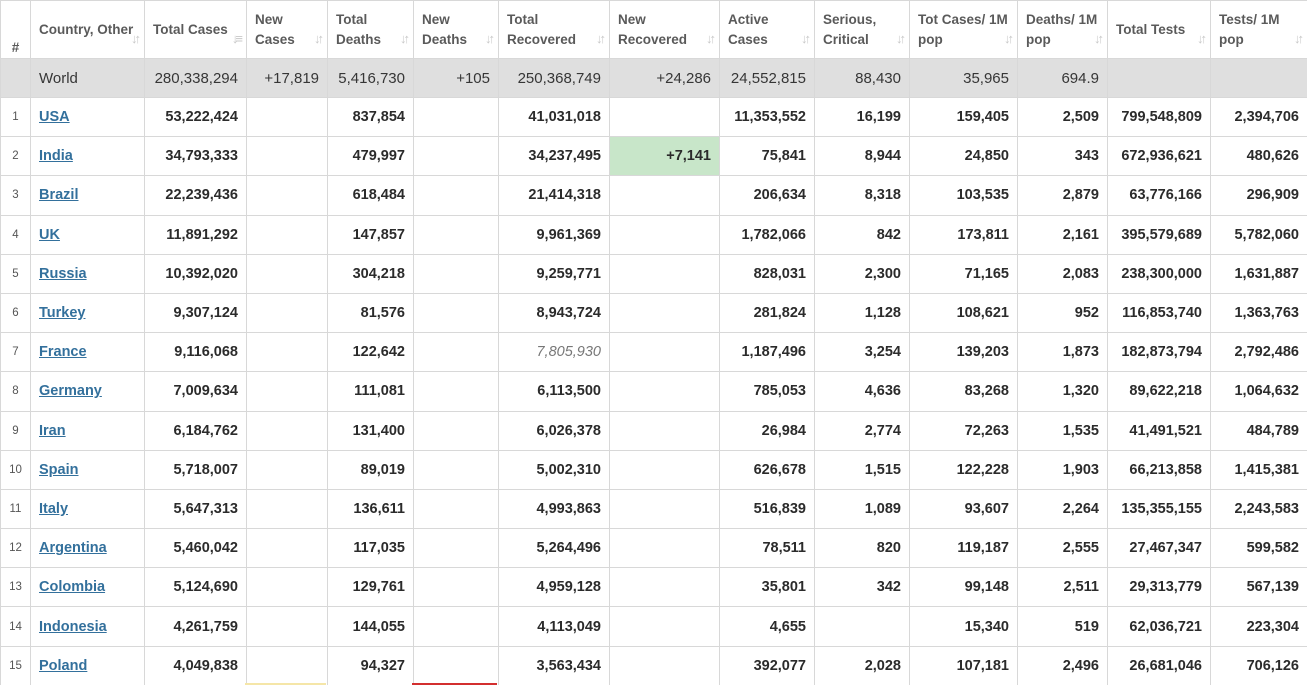 This screenshot has width=1307, height=685. Describe the element at coordinates (87, 430) in the screenshot. I see `cell-country: Iran` at that location.